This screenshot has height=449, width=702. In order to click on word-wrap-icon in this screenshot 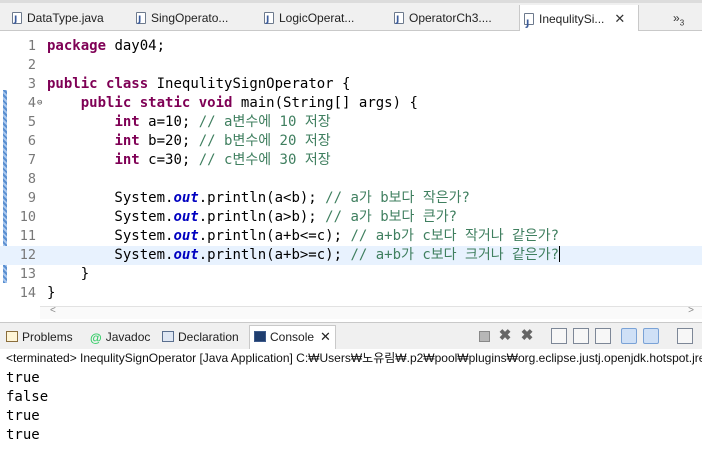, I will do `click(603, 336)`.